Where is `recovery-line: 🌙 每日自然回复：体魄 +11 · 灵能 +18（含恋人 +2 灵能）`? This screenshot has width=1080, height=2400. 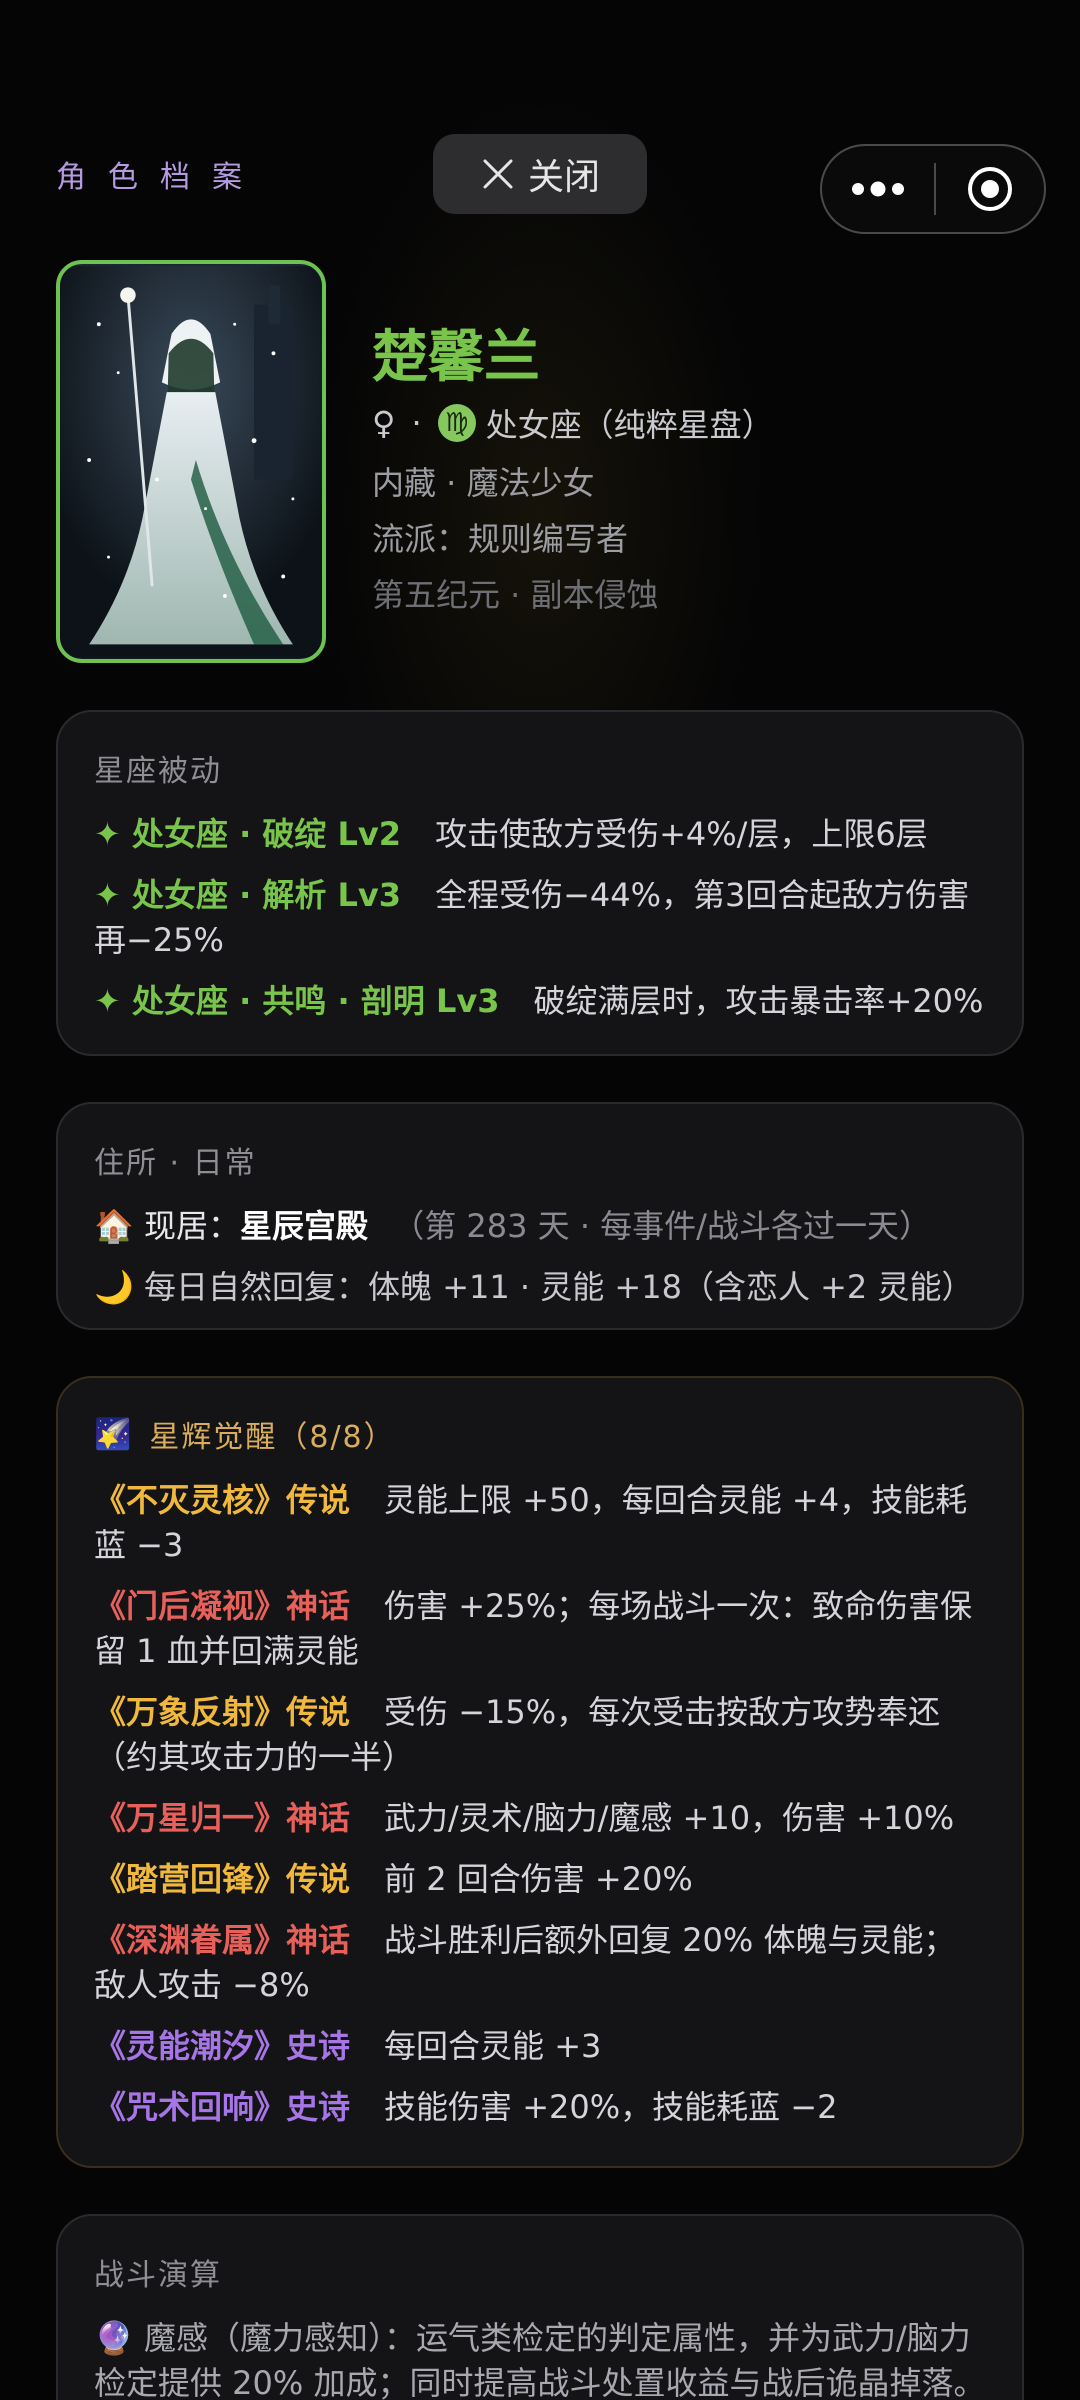 recovery-line: 🌙 每日自然回复：体魄 +11 · 灵能 +18（含恋人 +2 灵能） is located at coordinates (540, 1287).